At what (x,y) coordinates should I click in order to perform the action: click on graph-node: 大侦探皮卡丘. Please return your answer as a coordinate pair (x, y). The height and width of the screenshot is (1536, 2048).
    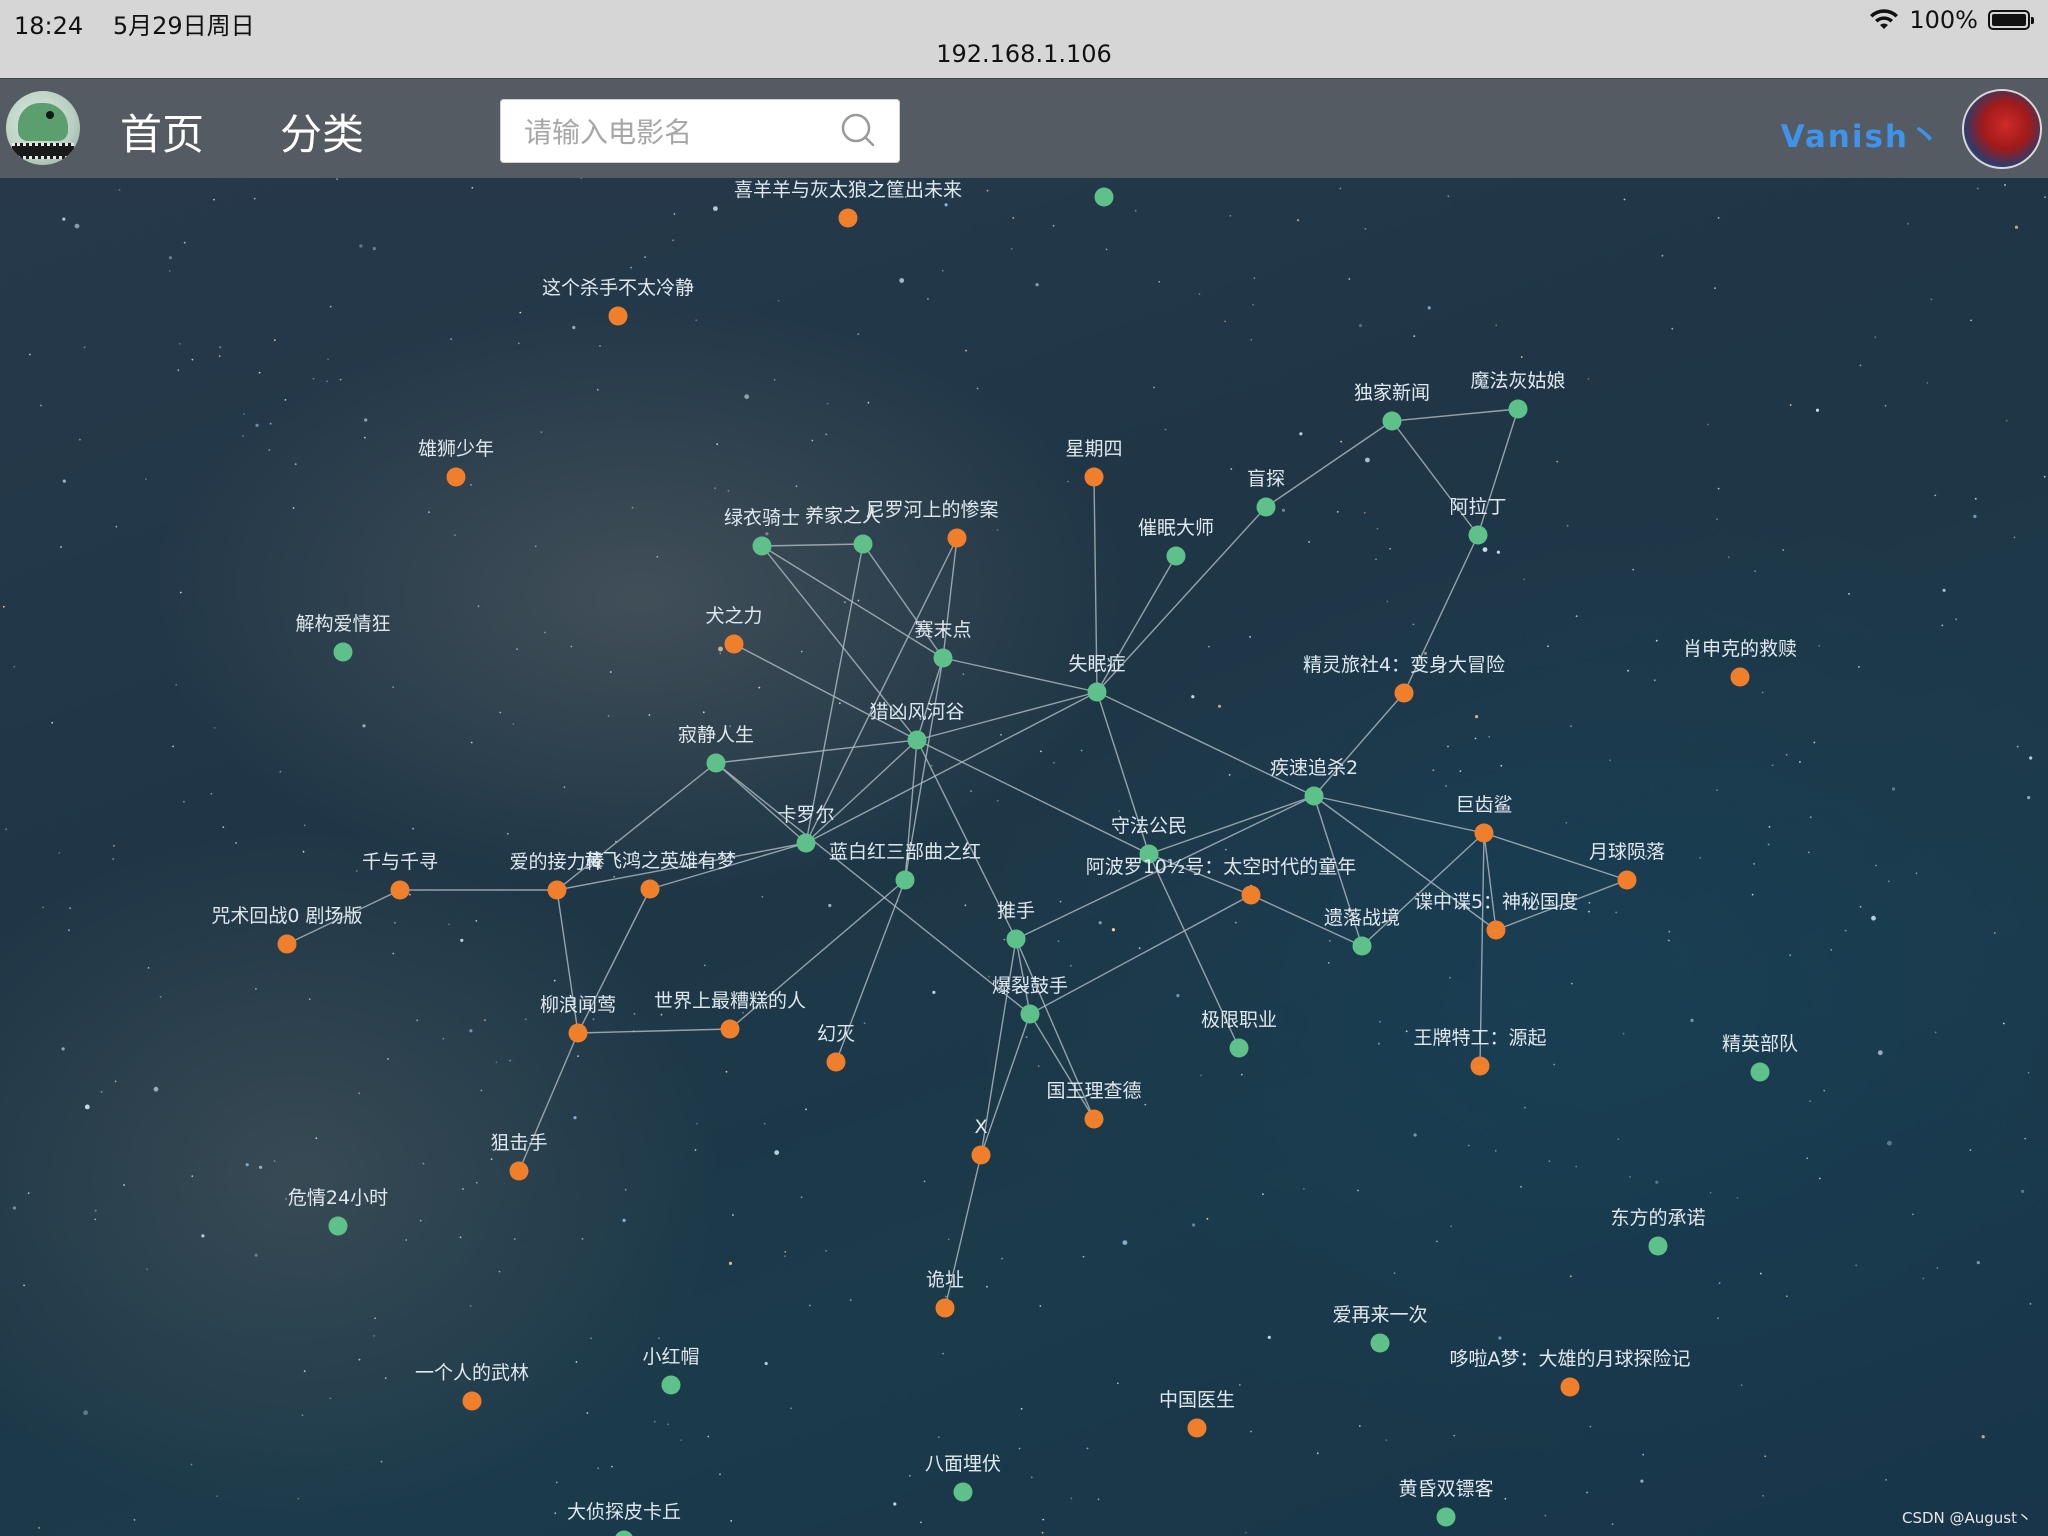
    Looking at the image, I should click on (624, 1518).